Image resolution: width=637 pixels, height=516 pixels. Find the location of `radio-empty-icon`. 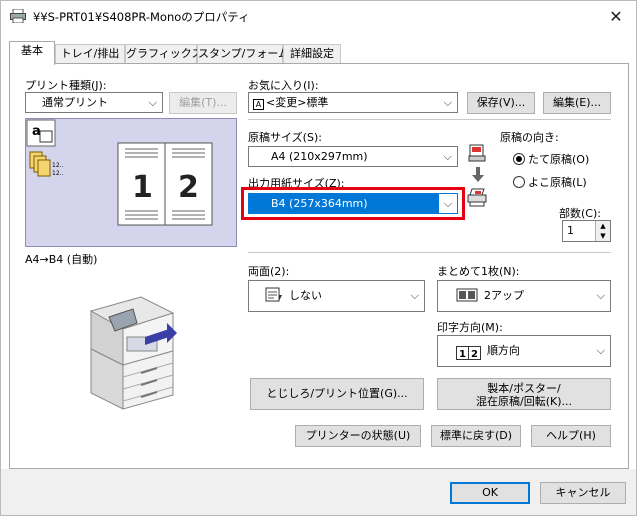

radio-empty-icon is located at coordinates (519, 182).